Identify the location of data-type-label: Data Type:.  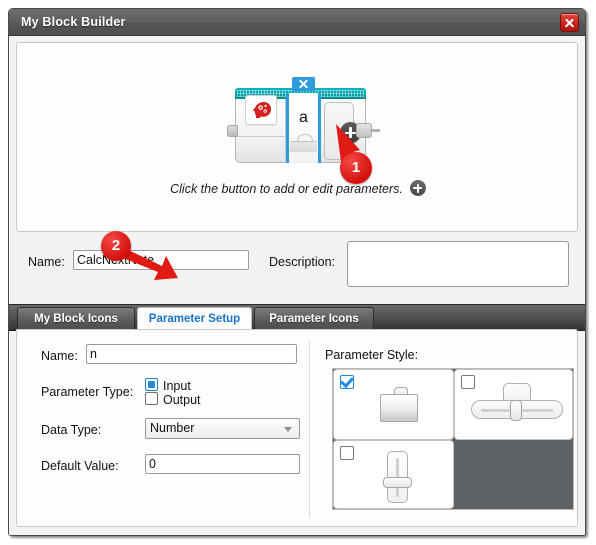
(71, 430).